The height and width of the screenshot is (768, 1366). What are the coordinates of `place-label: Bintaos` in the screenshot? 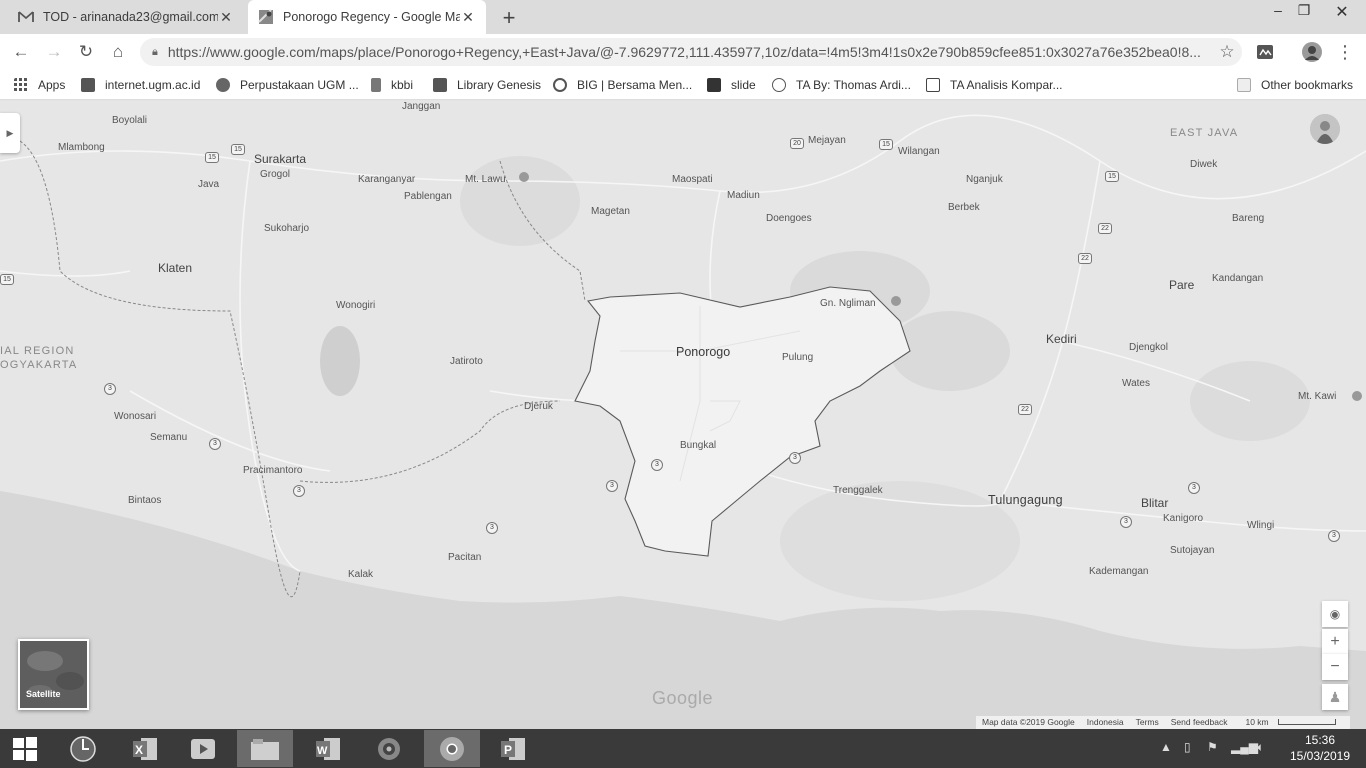 It's located at (144, 500).